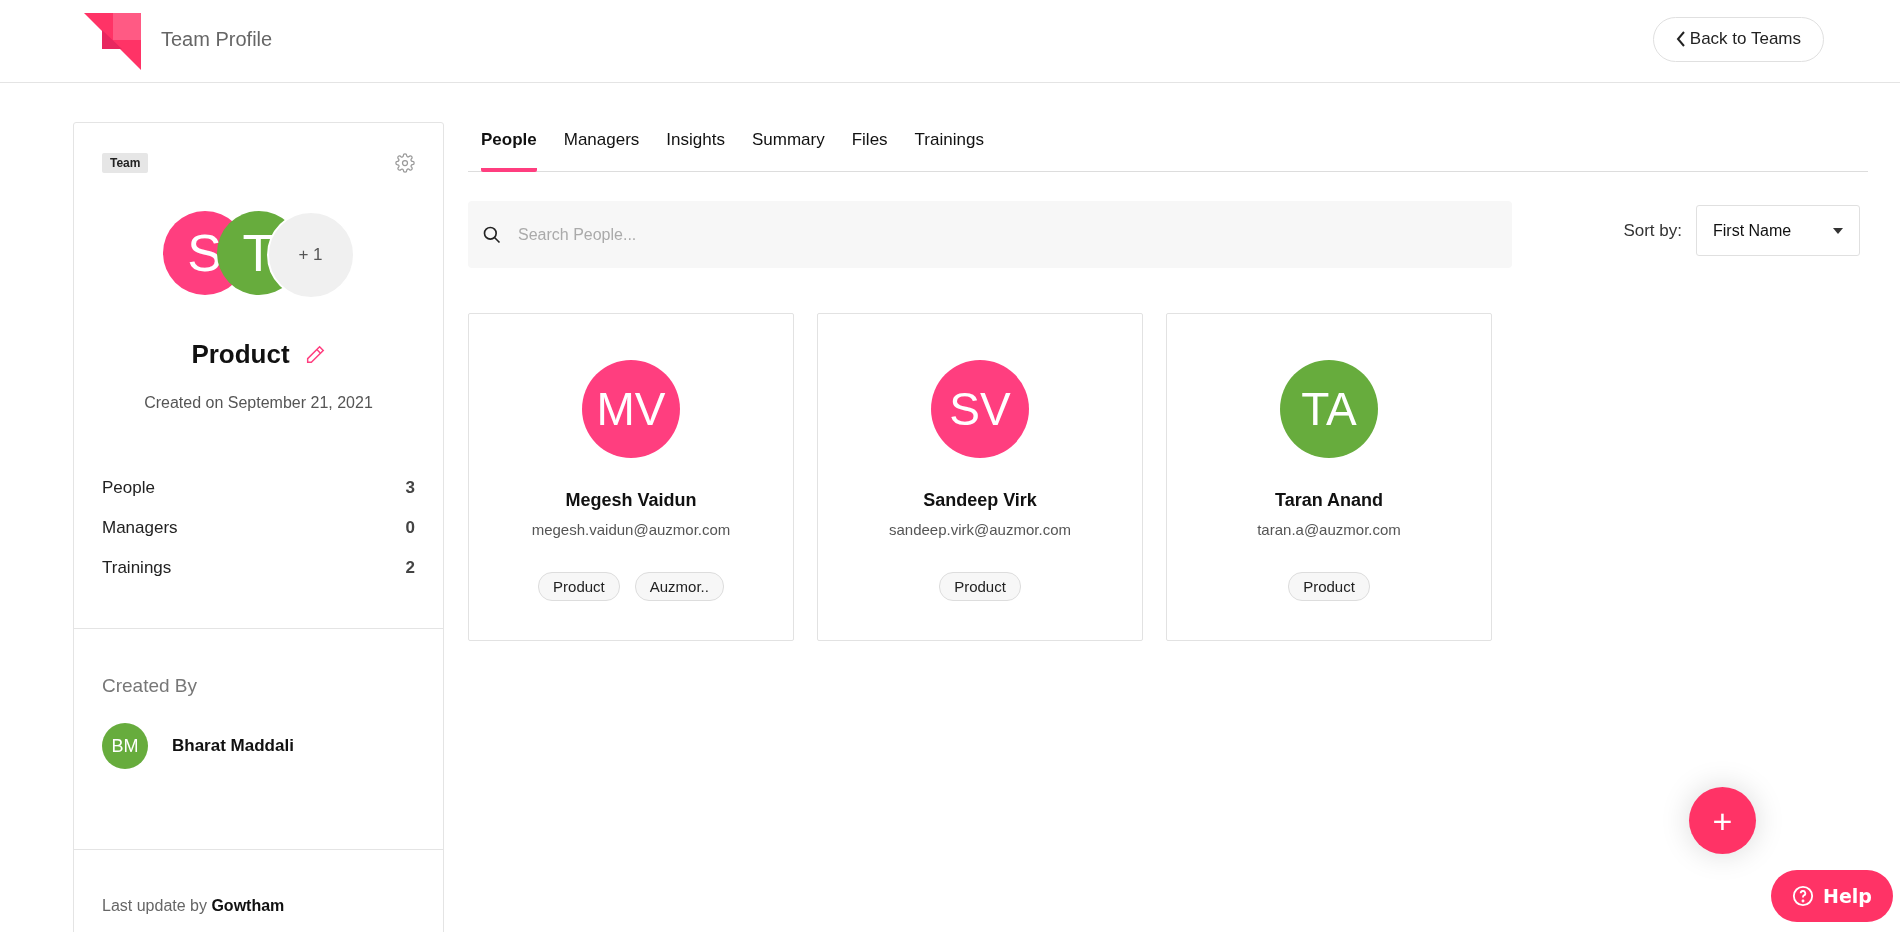 The image size is (1900, 932). What do you see at coordinates (679, 586) in the screenshot?
I see `team-tag: Auzmor..` at bounding box center [679, 586].